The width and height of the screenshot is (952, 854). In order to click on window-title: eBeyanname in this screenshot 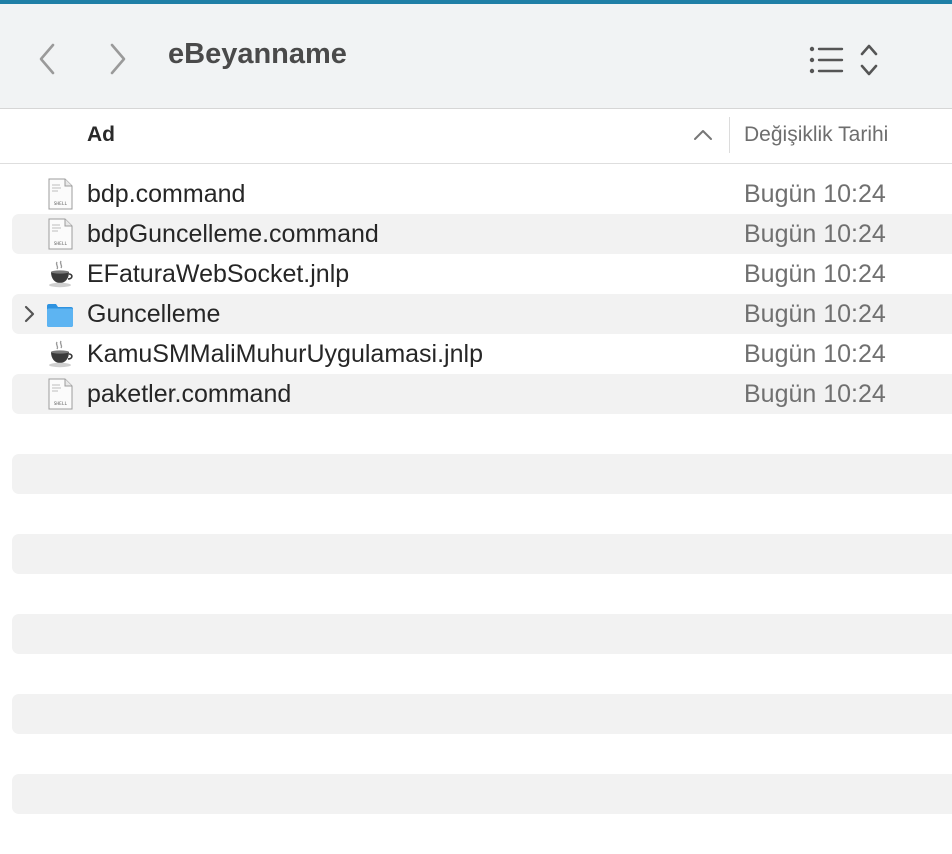, I will do `click(257, 54)`.